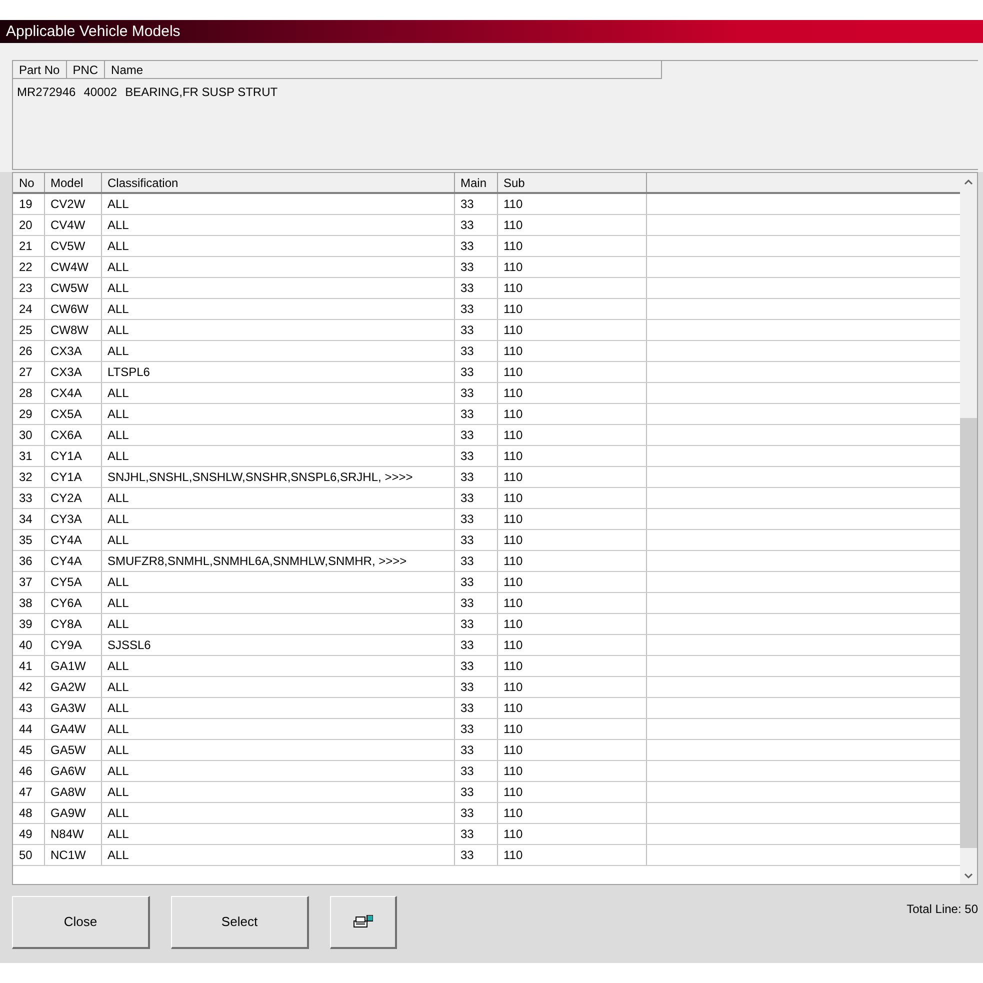  What do you see at coordinates (571, 183) in the screenshot?
I see `column-header: Sub` at bounding box center [571, 183].